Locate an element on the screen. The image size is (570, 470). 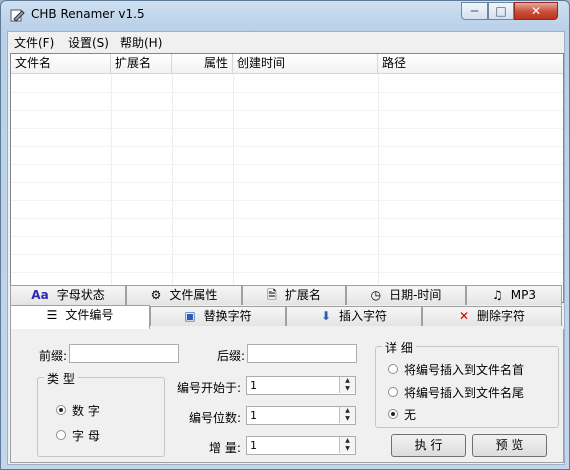
replace-icon: ▣ is located at coordinates (190, 316).